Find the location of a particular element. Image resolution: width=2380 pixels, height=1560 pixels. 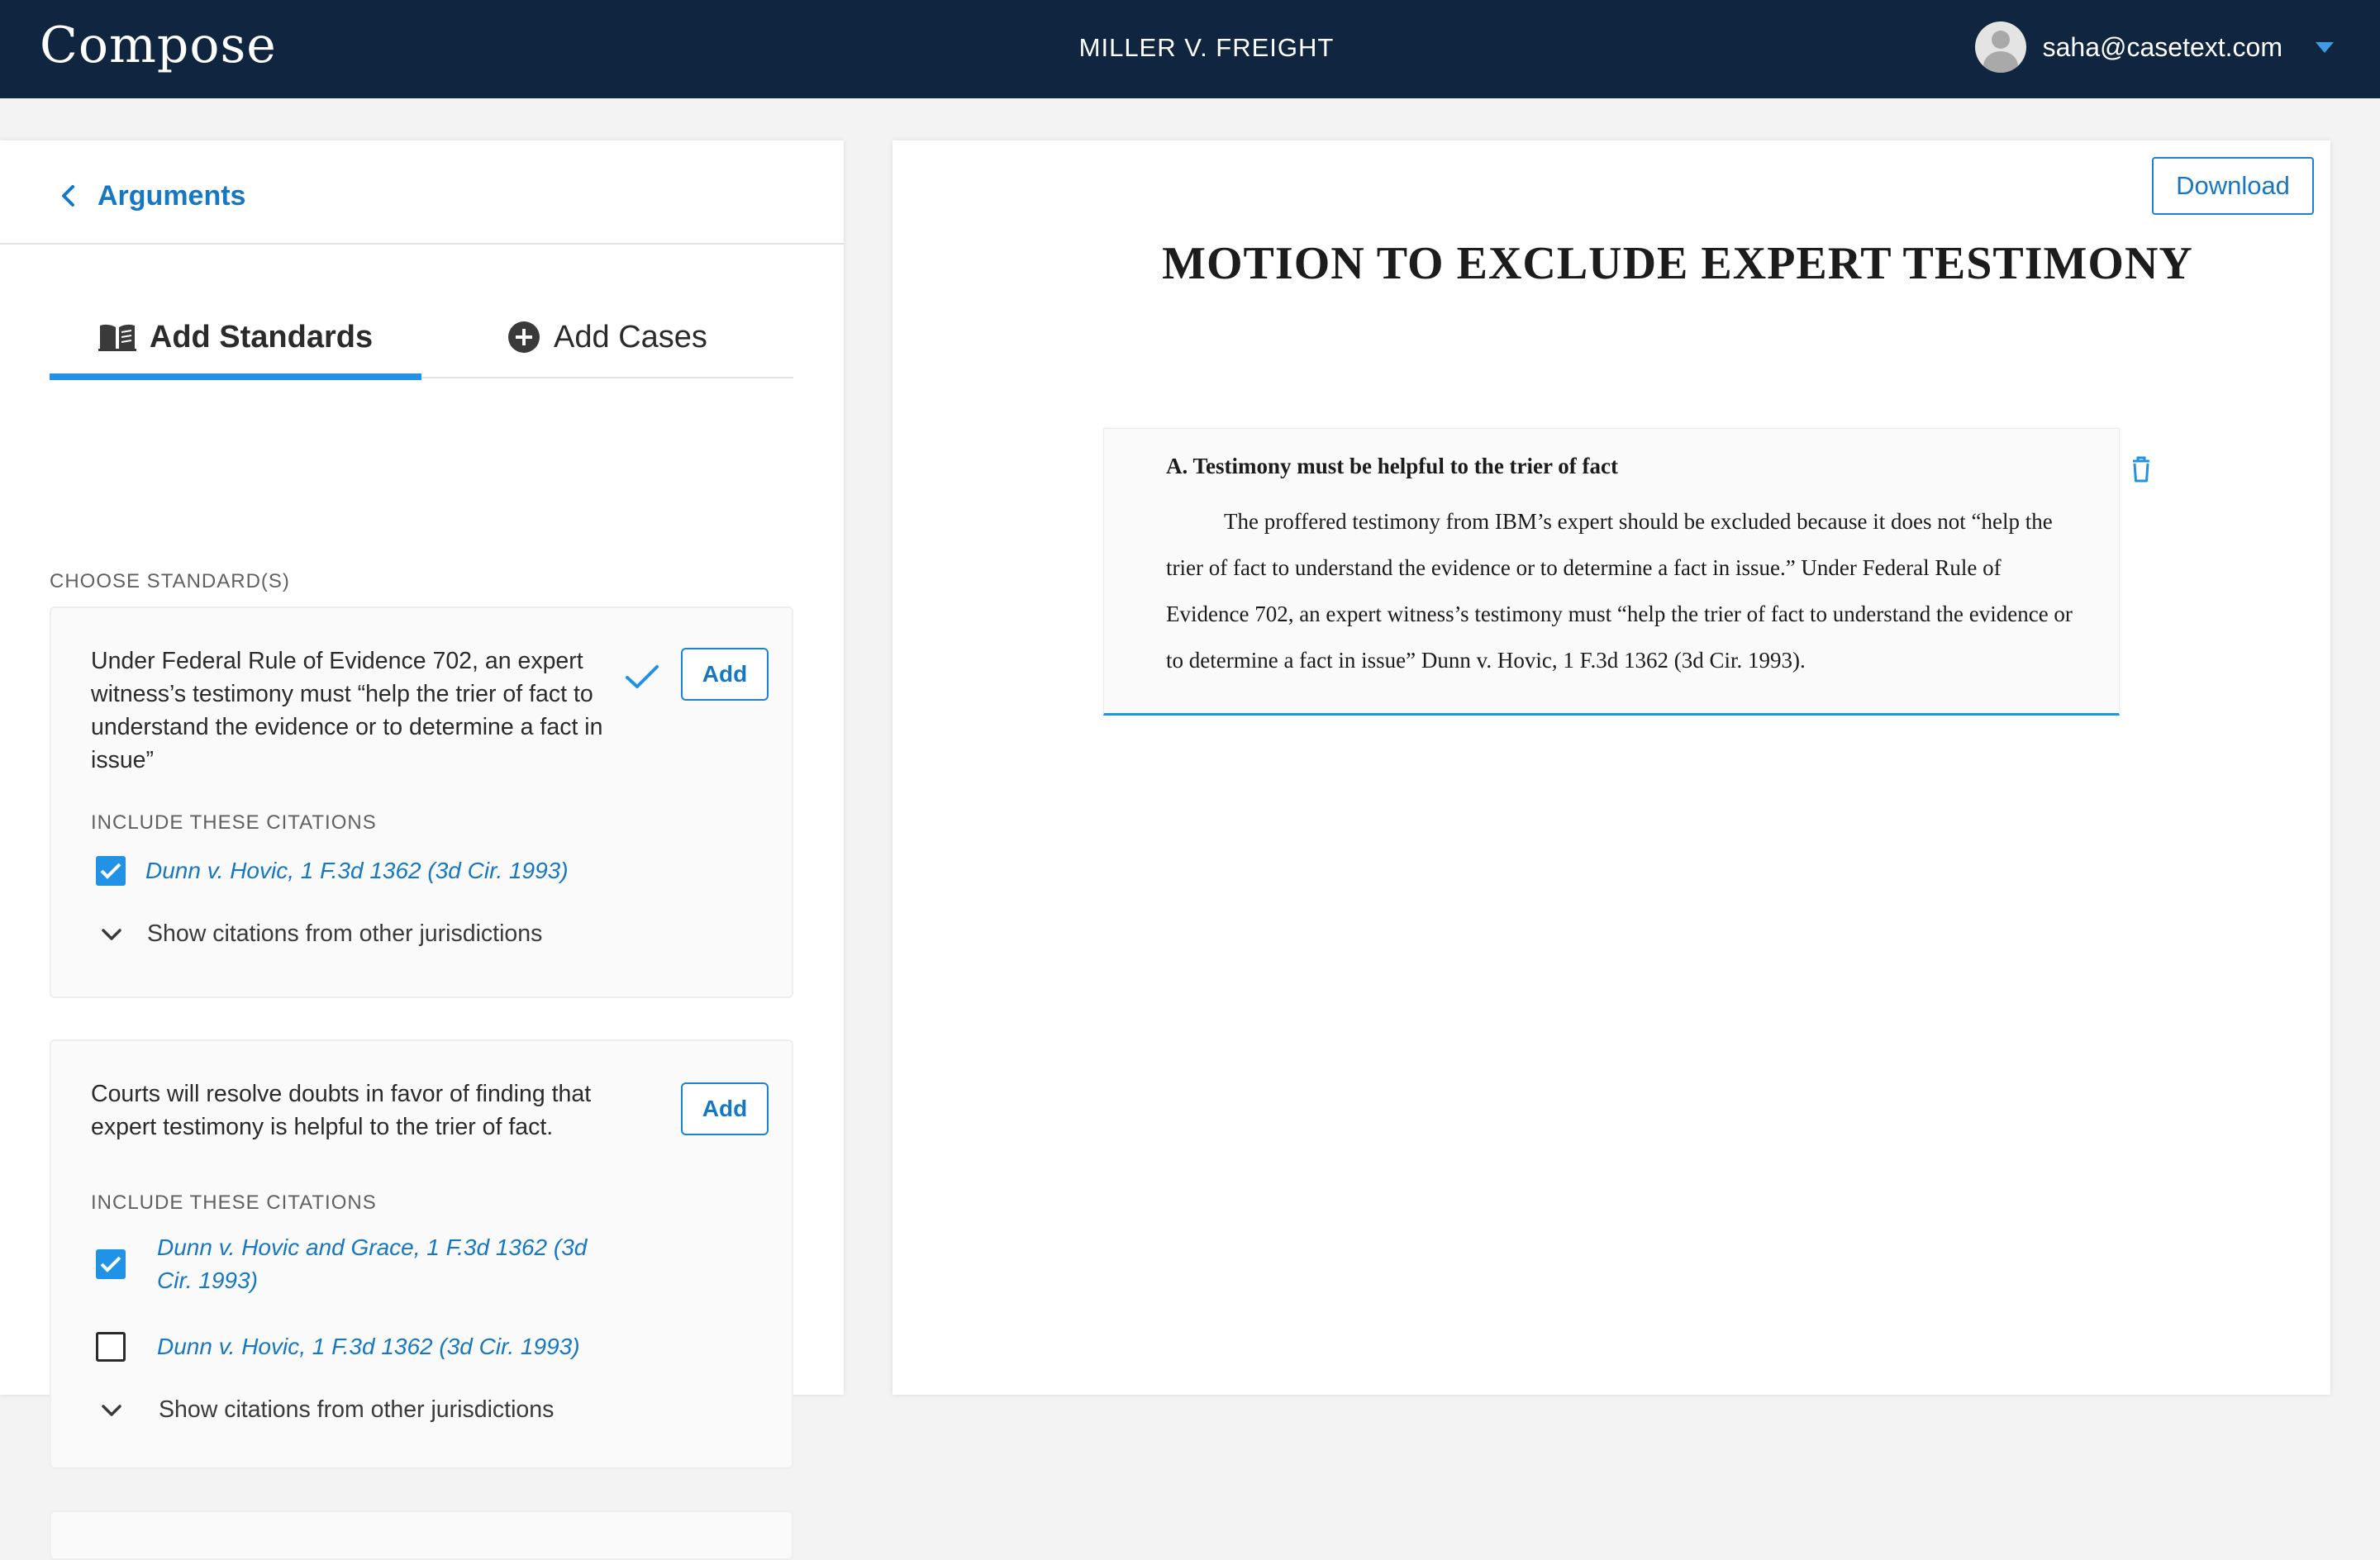

tab-add-standards: Add Standards is located at coordinates (235, 338).